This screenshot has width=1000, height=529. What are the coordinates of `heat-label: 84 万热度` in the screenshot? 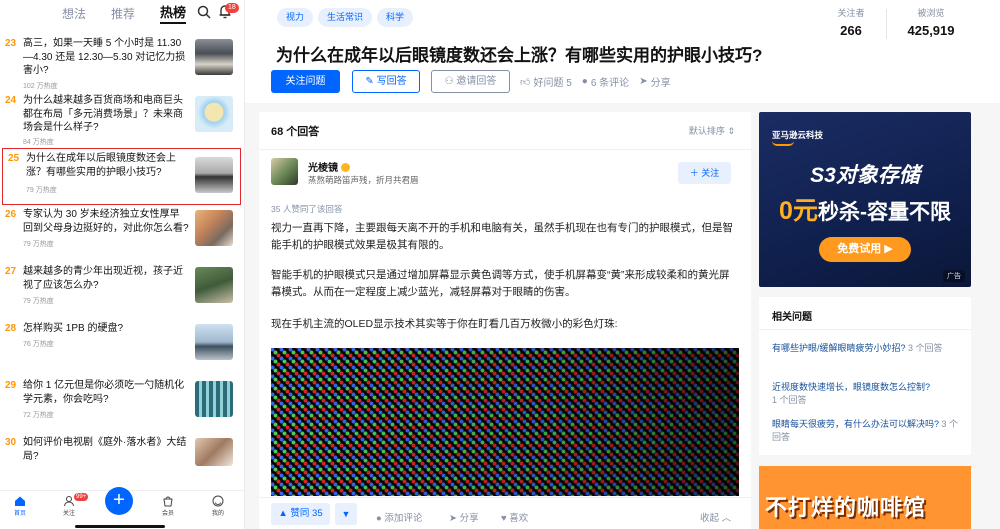 It's located at (38, 142).